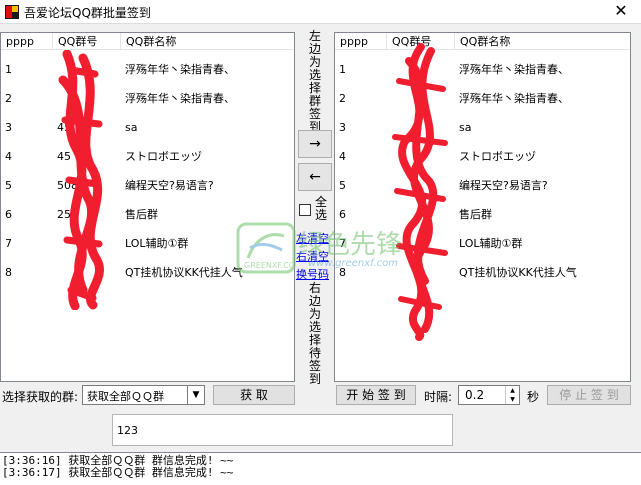  What do you see at coordinates (315, 144) in the screenshot?
I see `move-right-button: →` at bounding box center [315, 144].